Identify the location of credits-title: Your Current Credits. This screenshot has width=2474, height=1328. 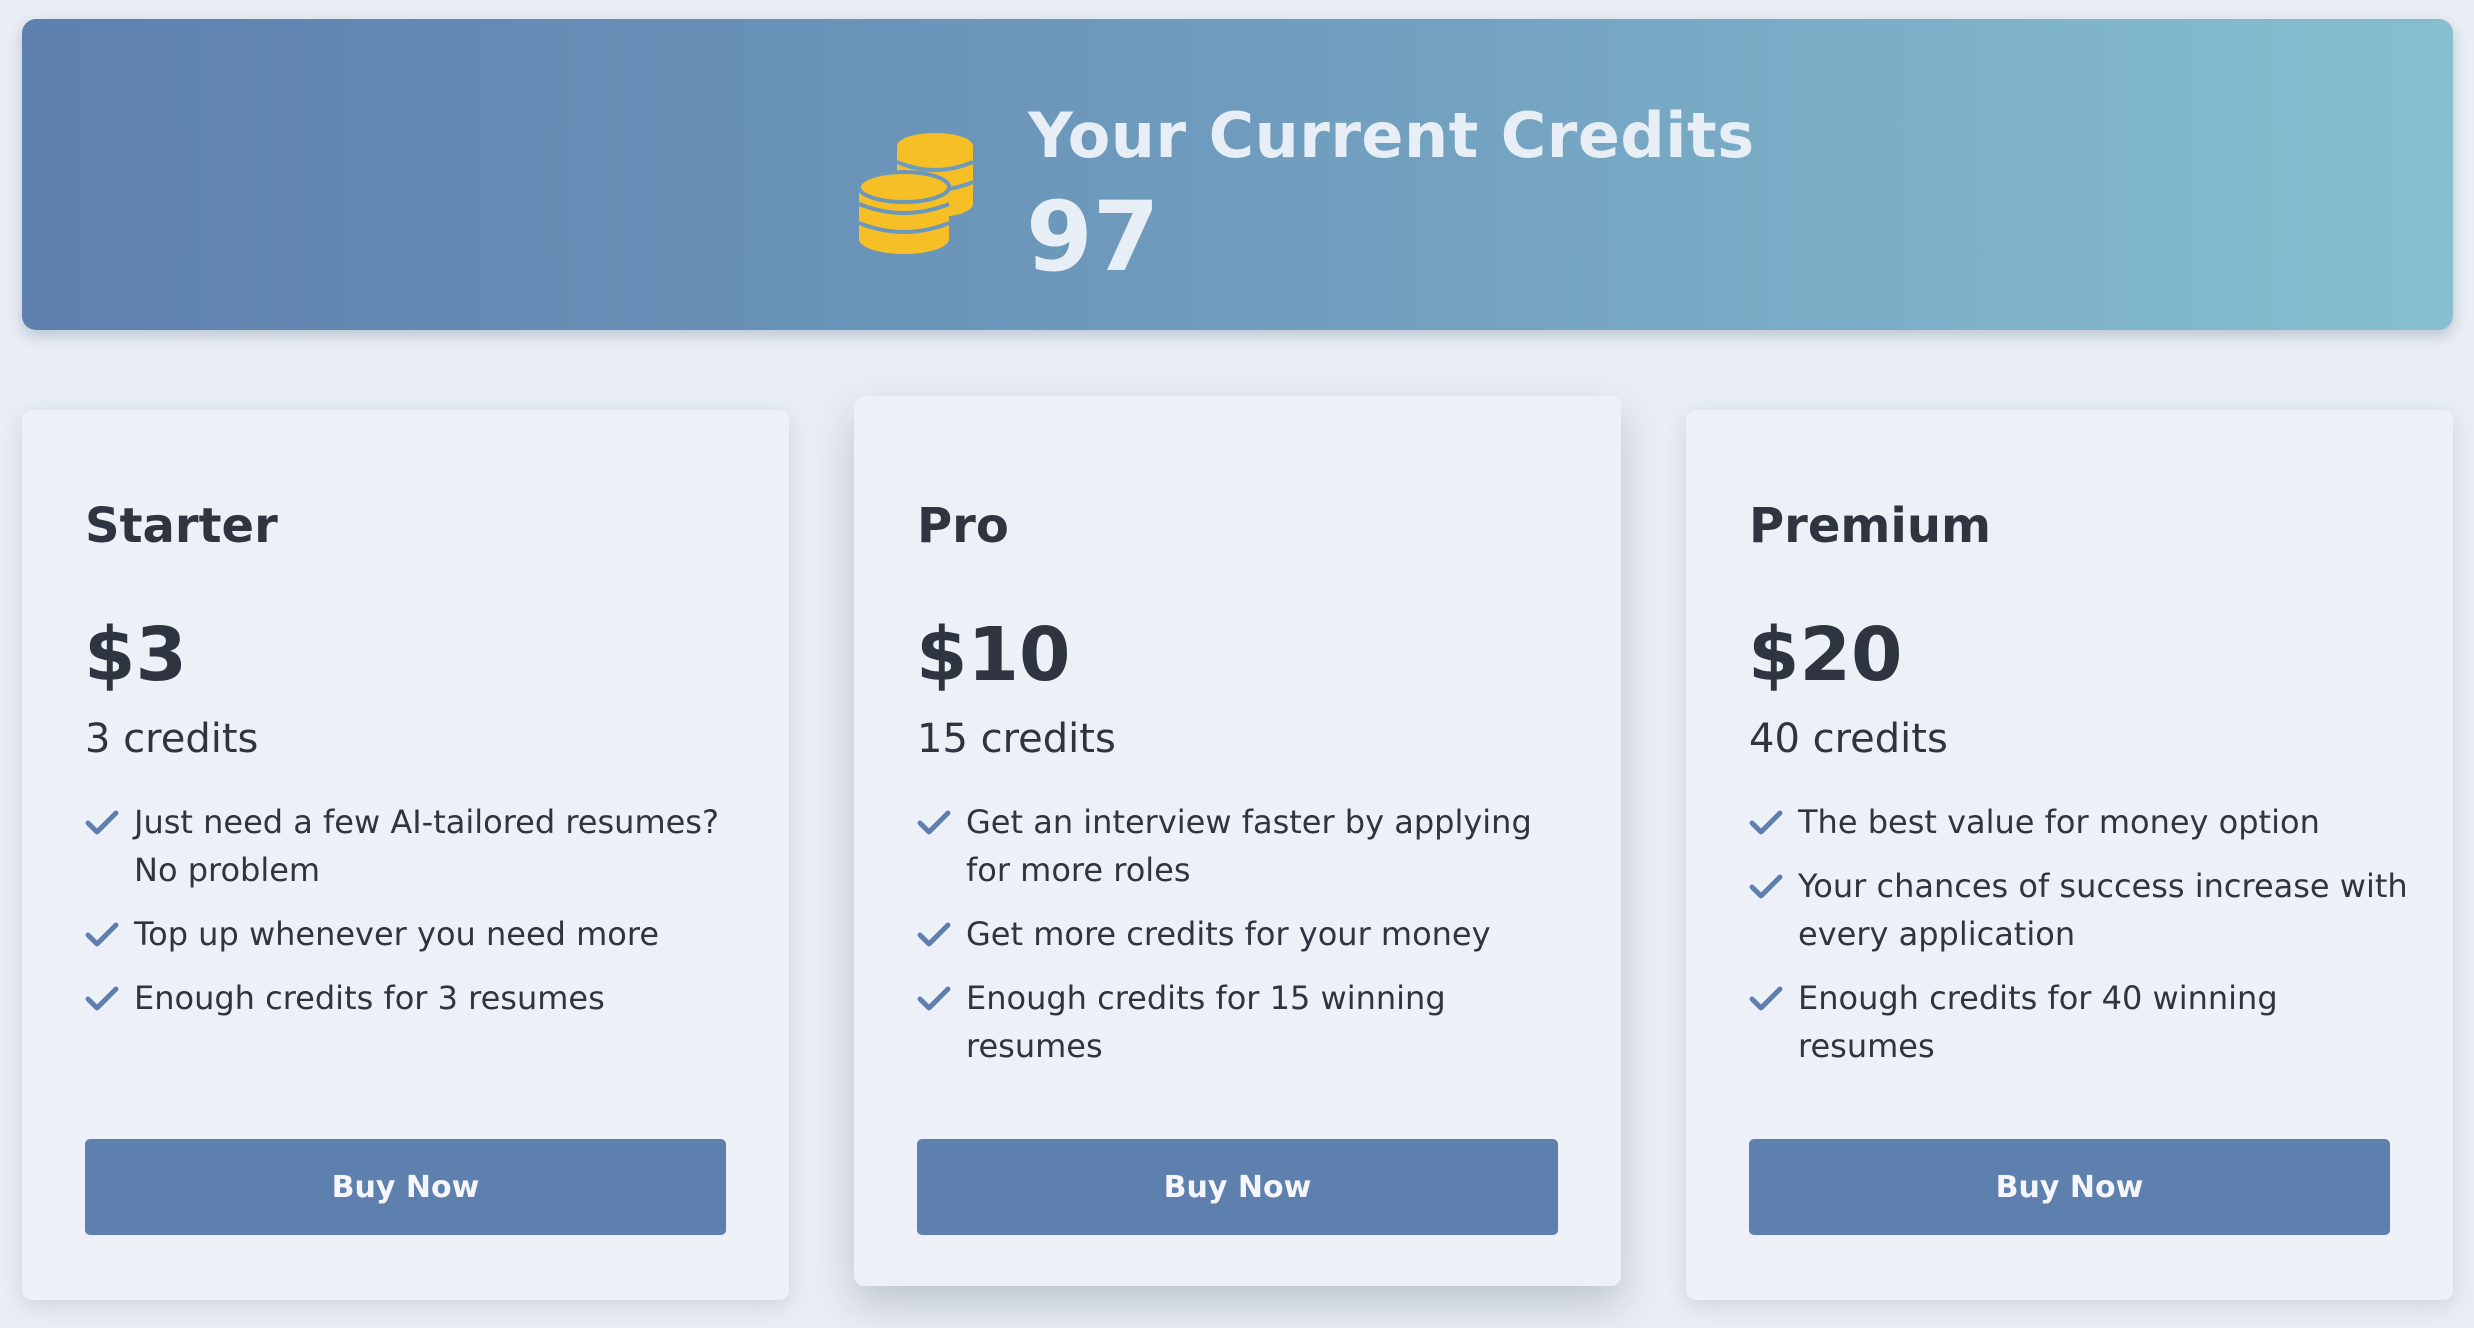
(1391, 135).